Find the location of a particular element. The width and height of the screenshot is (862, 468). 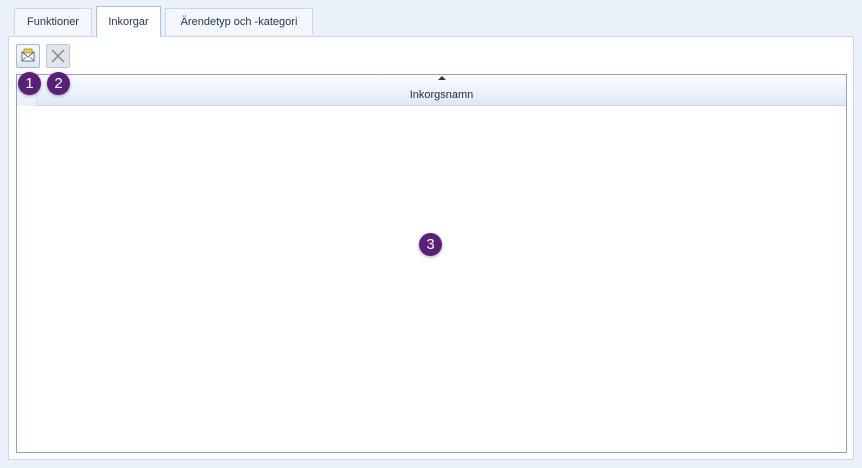

add-inbox-button is located at coordinates (28, 56).